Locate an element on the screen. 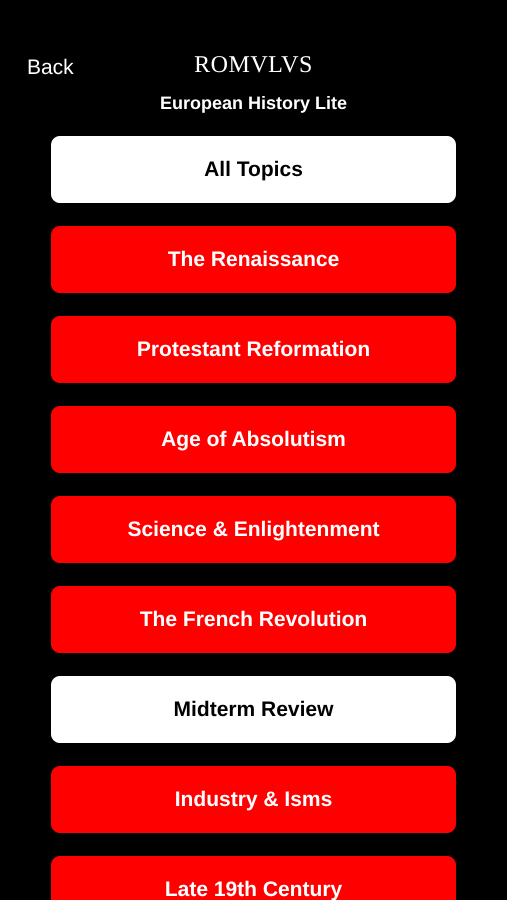  topic-button: Science & Enlightenment is located at coordinates (253, 529).